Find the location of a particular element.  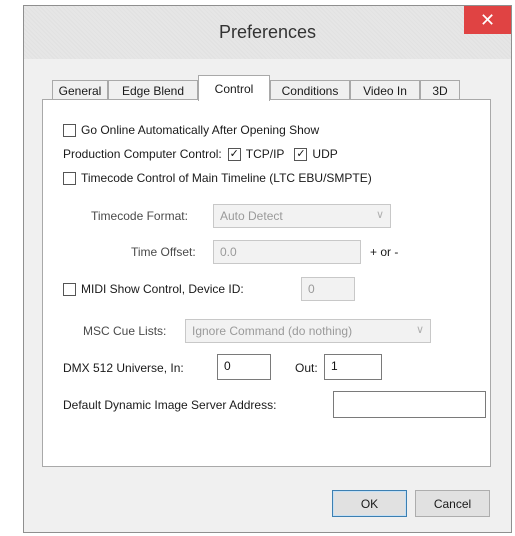

dmx-row: DMX 512 Universe, In: is located at coordinates (123, 368).